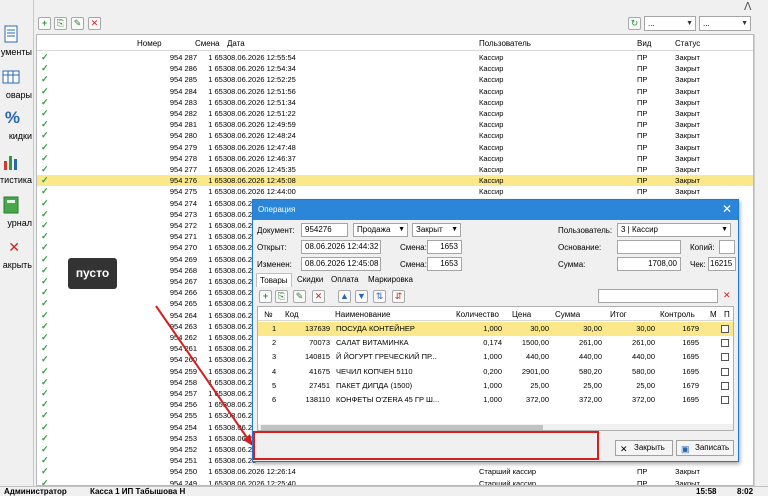 The width and height of the screenshot is (768, 496). I want to click on status-user: Администратор, so click(35, 491).